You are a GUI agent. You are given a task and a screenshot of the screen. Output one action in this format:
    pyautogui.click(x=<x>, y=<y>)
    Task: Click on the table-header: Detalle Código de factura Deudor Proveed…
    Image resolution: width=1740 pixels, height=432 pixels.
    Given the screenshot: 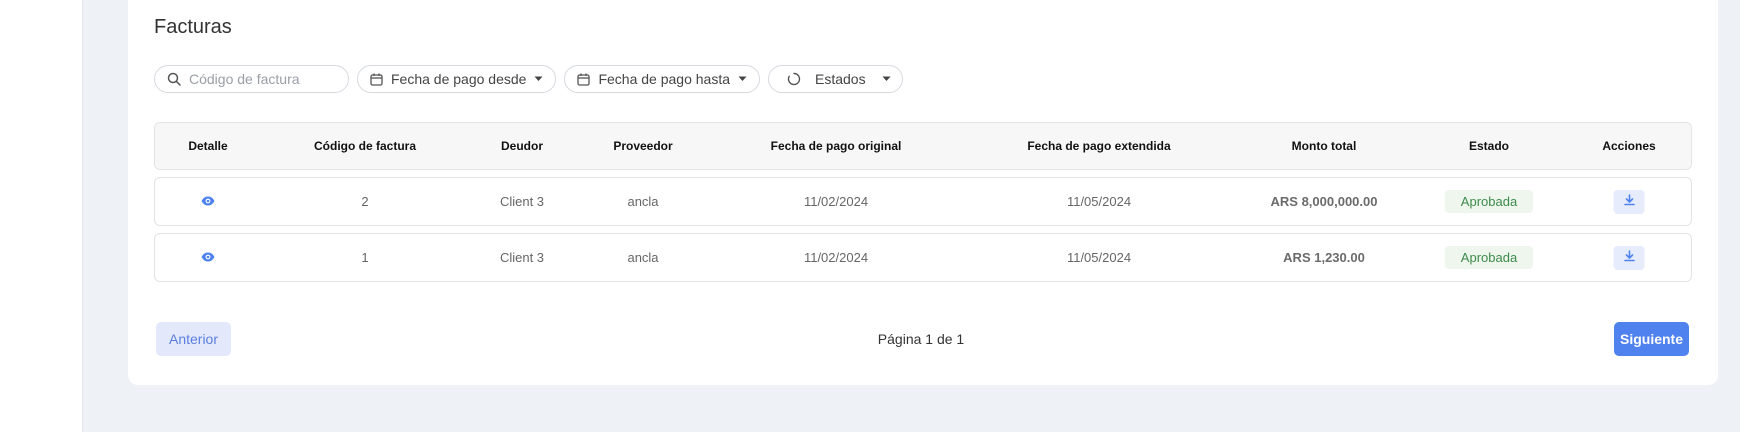 What is the action you would take?
    pyautogui.click(x=923, y=146)
    